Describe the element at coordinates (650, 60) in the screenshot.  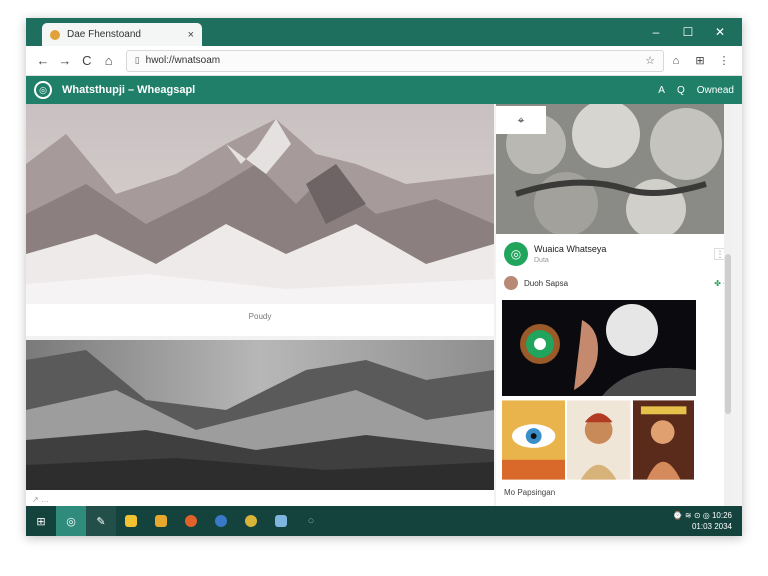
I see `bookmark-star-icon: ☆` at that location.